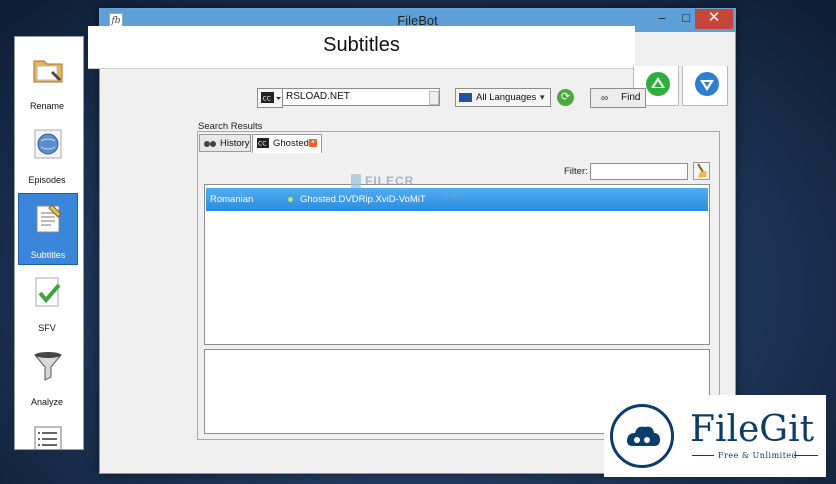 This screenshot has width=836, height=484. I want to click on upload-button, so click(705, 86).